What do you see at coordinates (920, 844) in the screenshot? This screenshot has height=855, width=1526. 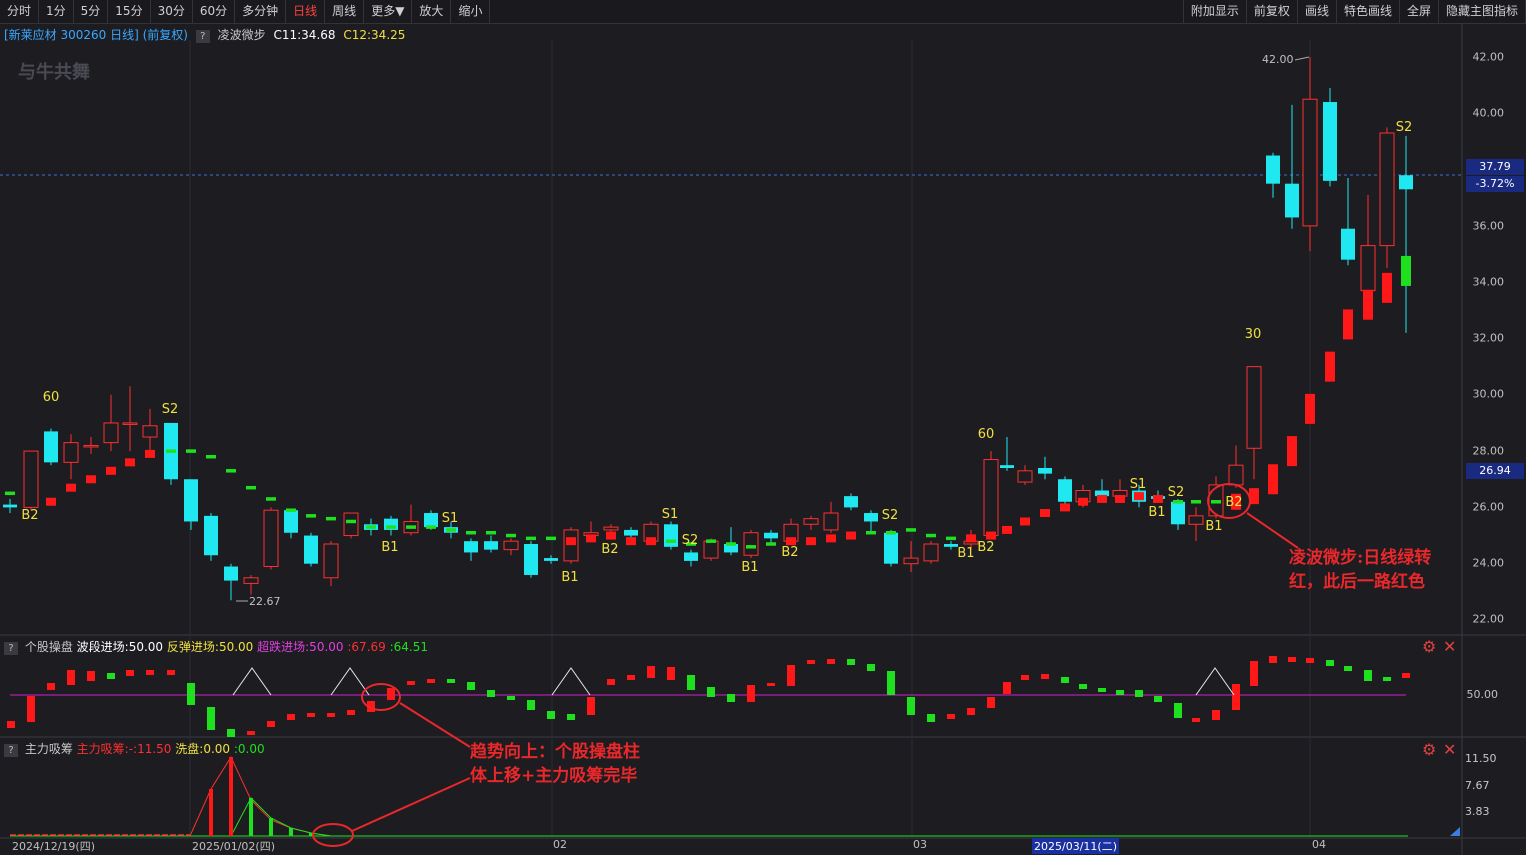 I see `date-label: 03` at bounding box center [920, 844].